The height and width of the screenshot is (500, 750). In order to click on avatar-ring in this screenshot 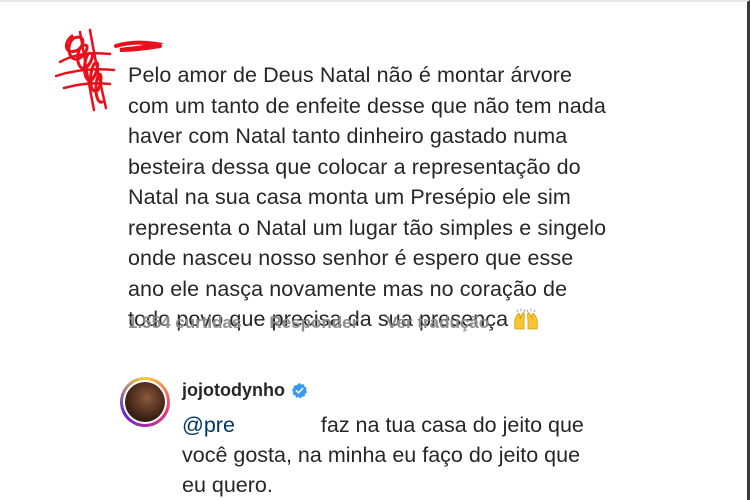, I will do `click(145, 402)`.